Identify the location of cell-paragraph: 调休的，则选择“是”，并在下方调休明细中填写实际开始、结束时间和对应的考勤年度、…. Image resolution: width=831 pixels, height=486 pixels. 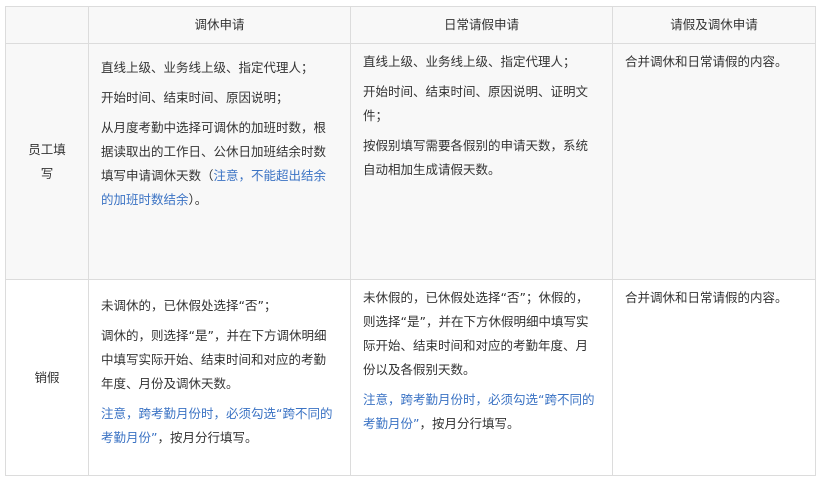
(214, 359).